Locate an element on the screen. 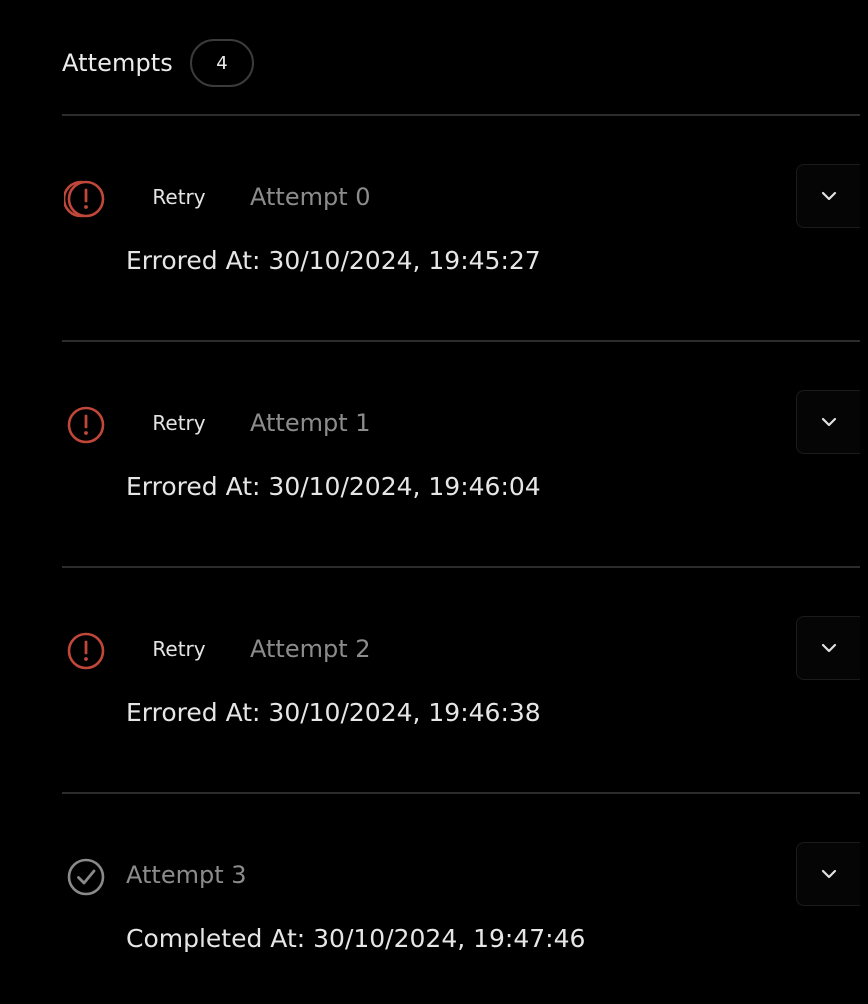 This screenshot has height=1004, width=868. attempts-header: Attempts 4 is located at coordinates (158, 63).